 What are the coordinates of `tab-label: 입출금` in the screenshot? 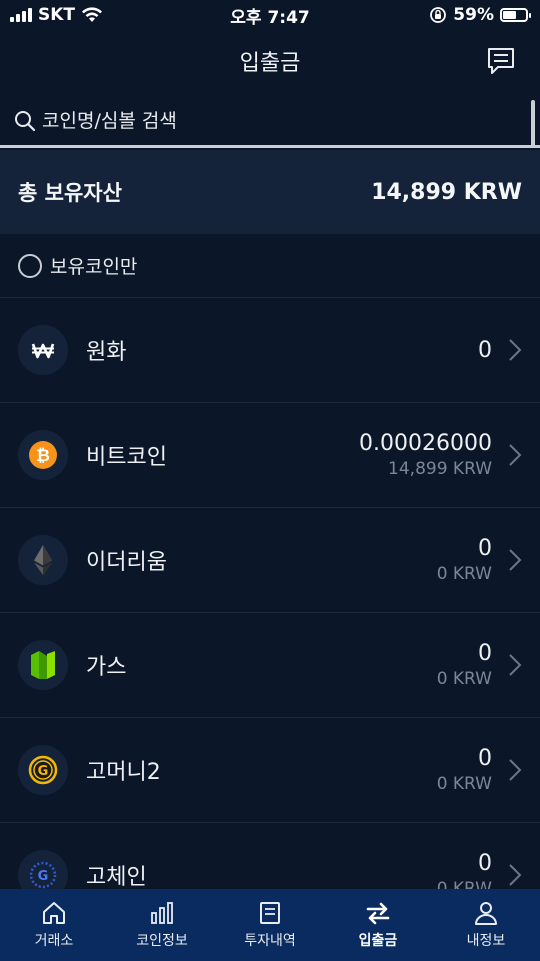 It's located at (378, 941).